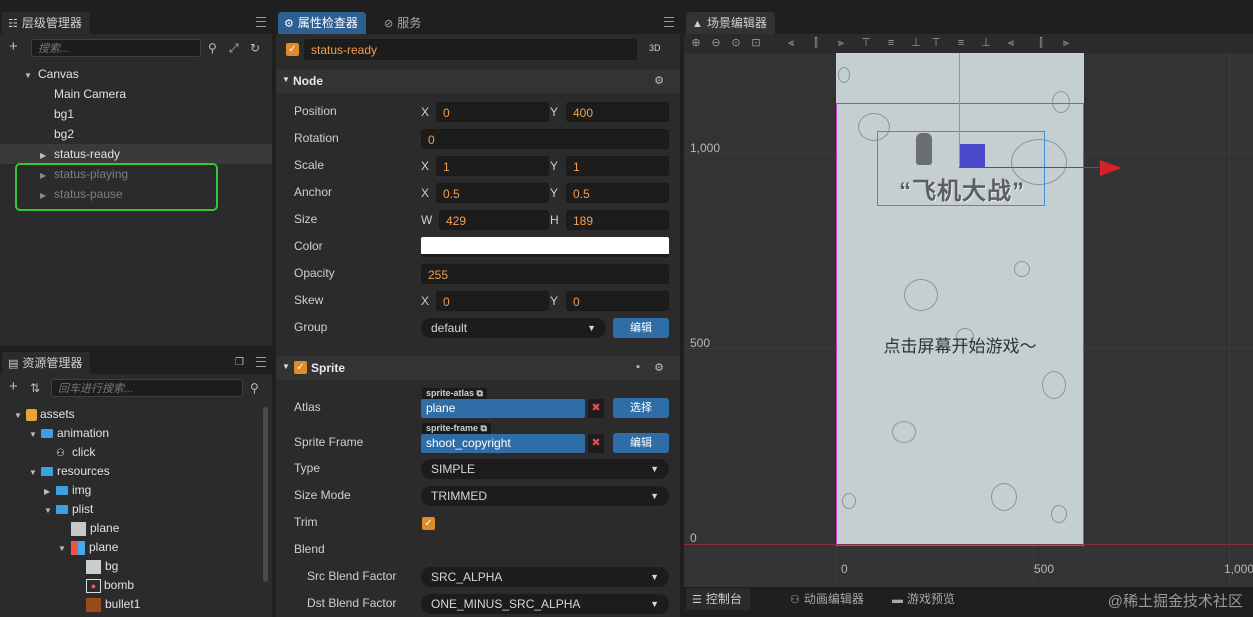 The image size is (1253, 617). I want to click on sprite-section-header: ▼ ✓ Sprite ▪ ⚙, so click(478, 368).